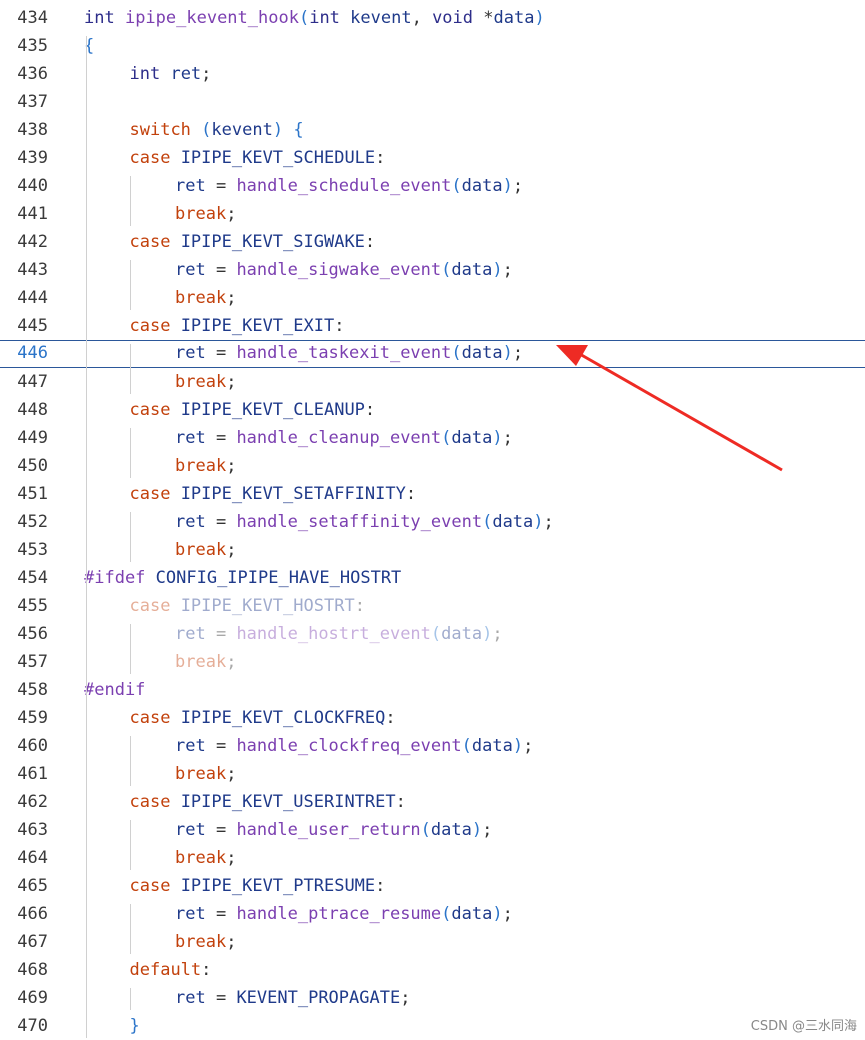  I want to click on red-arrow-annotation, so click(669, 408).